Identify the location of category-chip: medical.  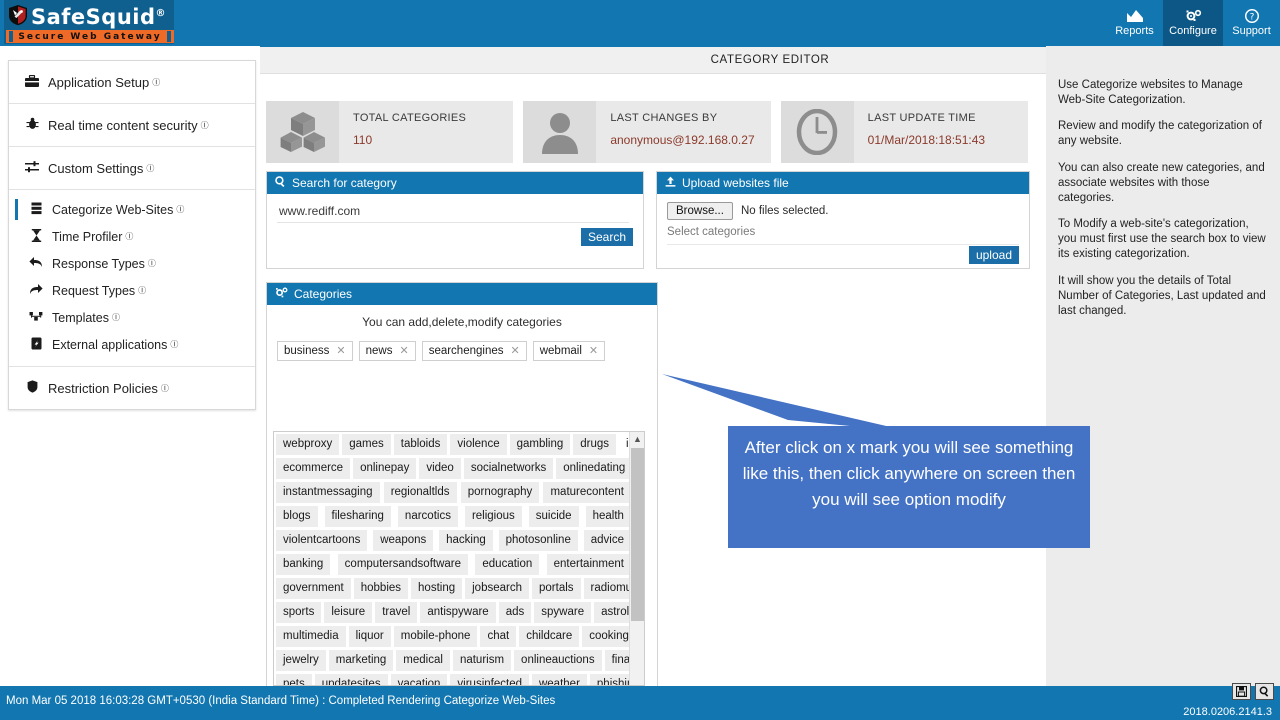
(423, 660).